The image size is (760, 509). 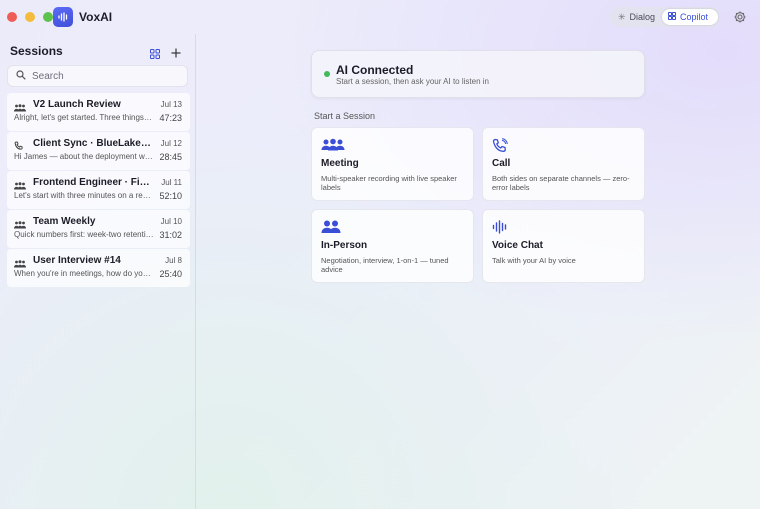 I want to click on new-session-plus-icon, so click(x=176, y=51).